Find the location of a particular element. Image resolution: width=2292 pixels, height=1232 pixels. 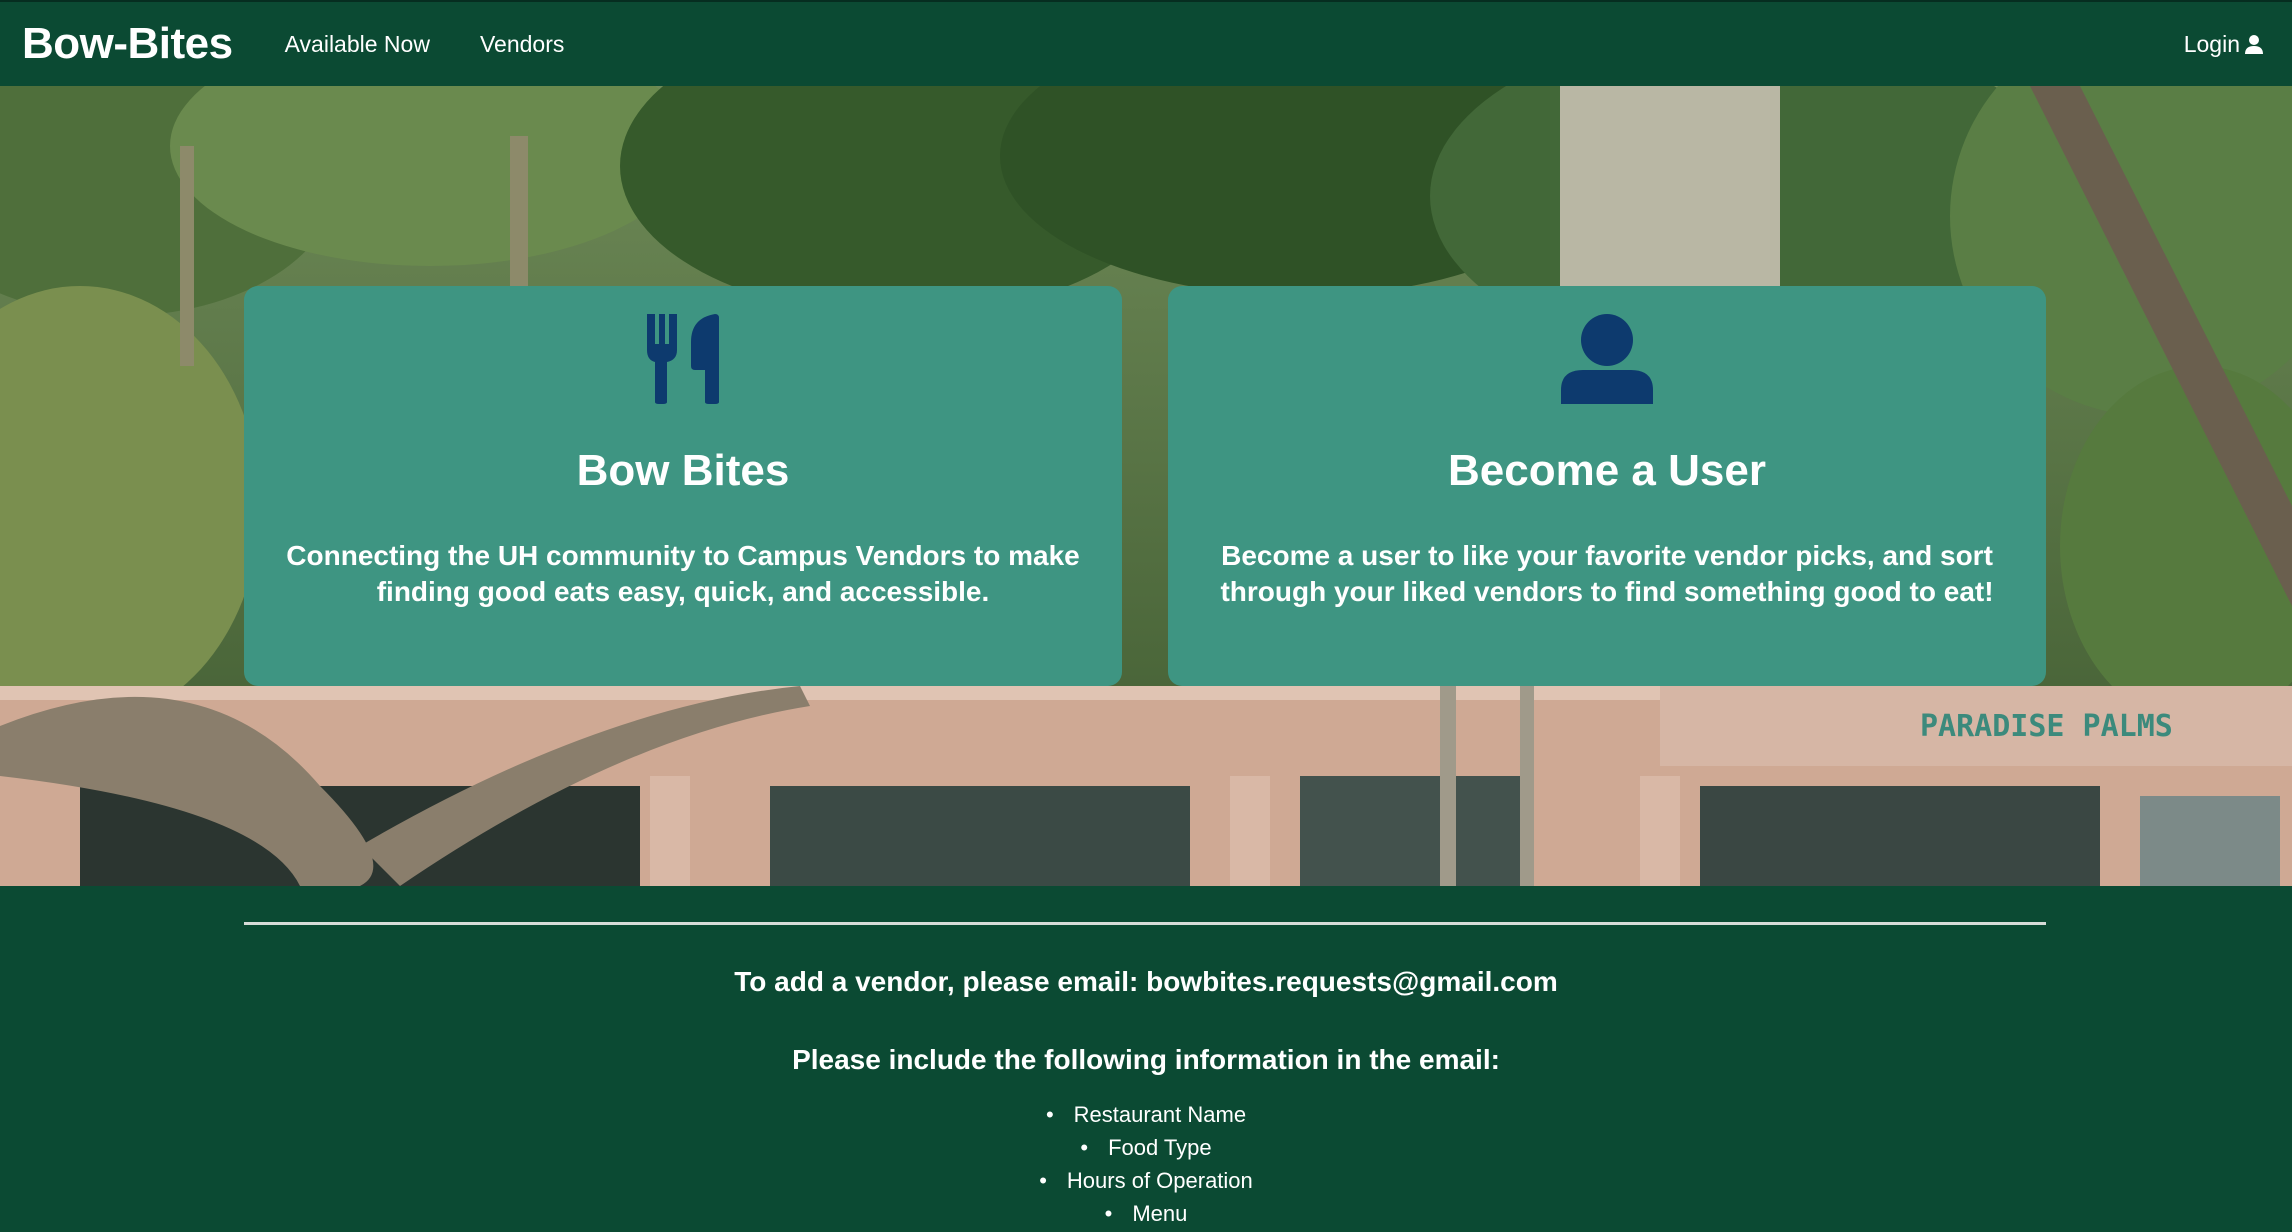

footer-divider is located at coordinates (1145, 923).